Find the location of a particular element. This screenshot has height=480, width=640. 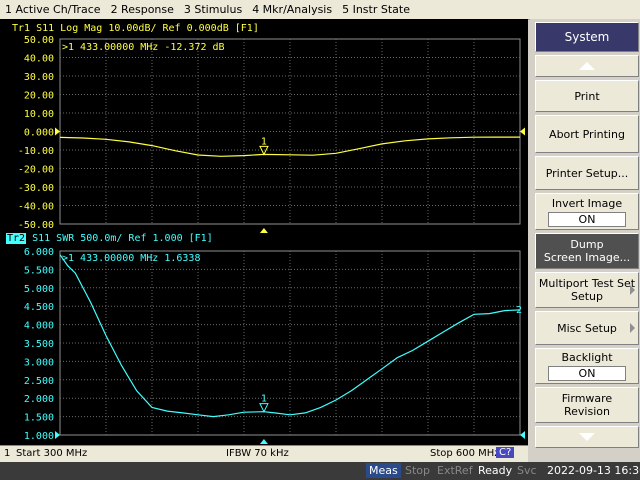

multiport-label-line2: Setup is located at coordinates (587, 296).